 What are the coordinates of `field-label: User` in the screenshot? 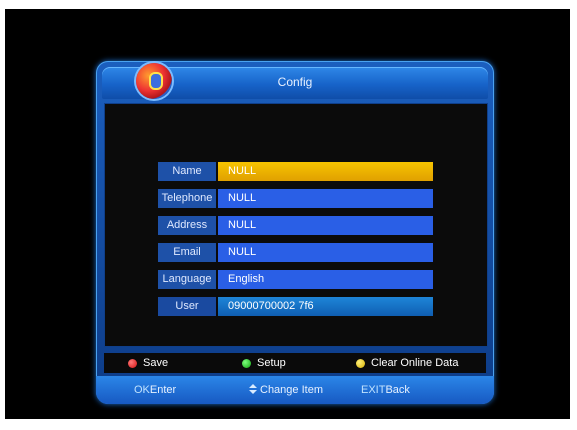 It's located at (187, 306).